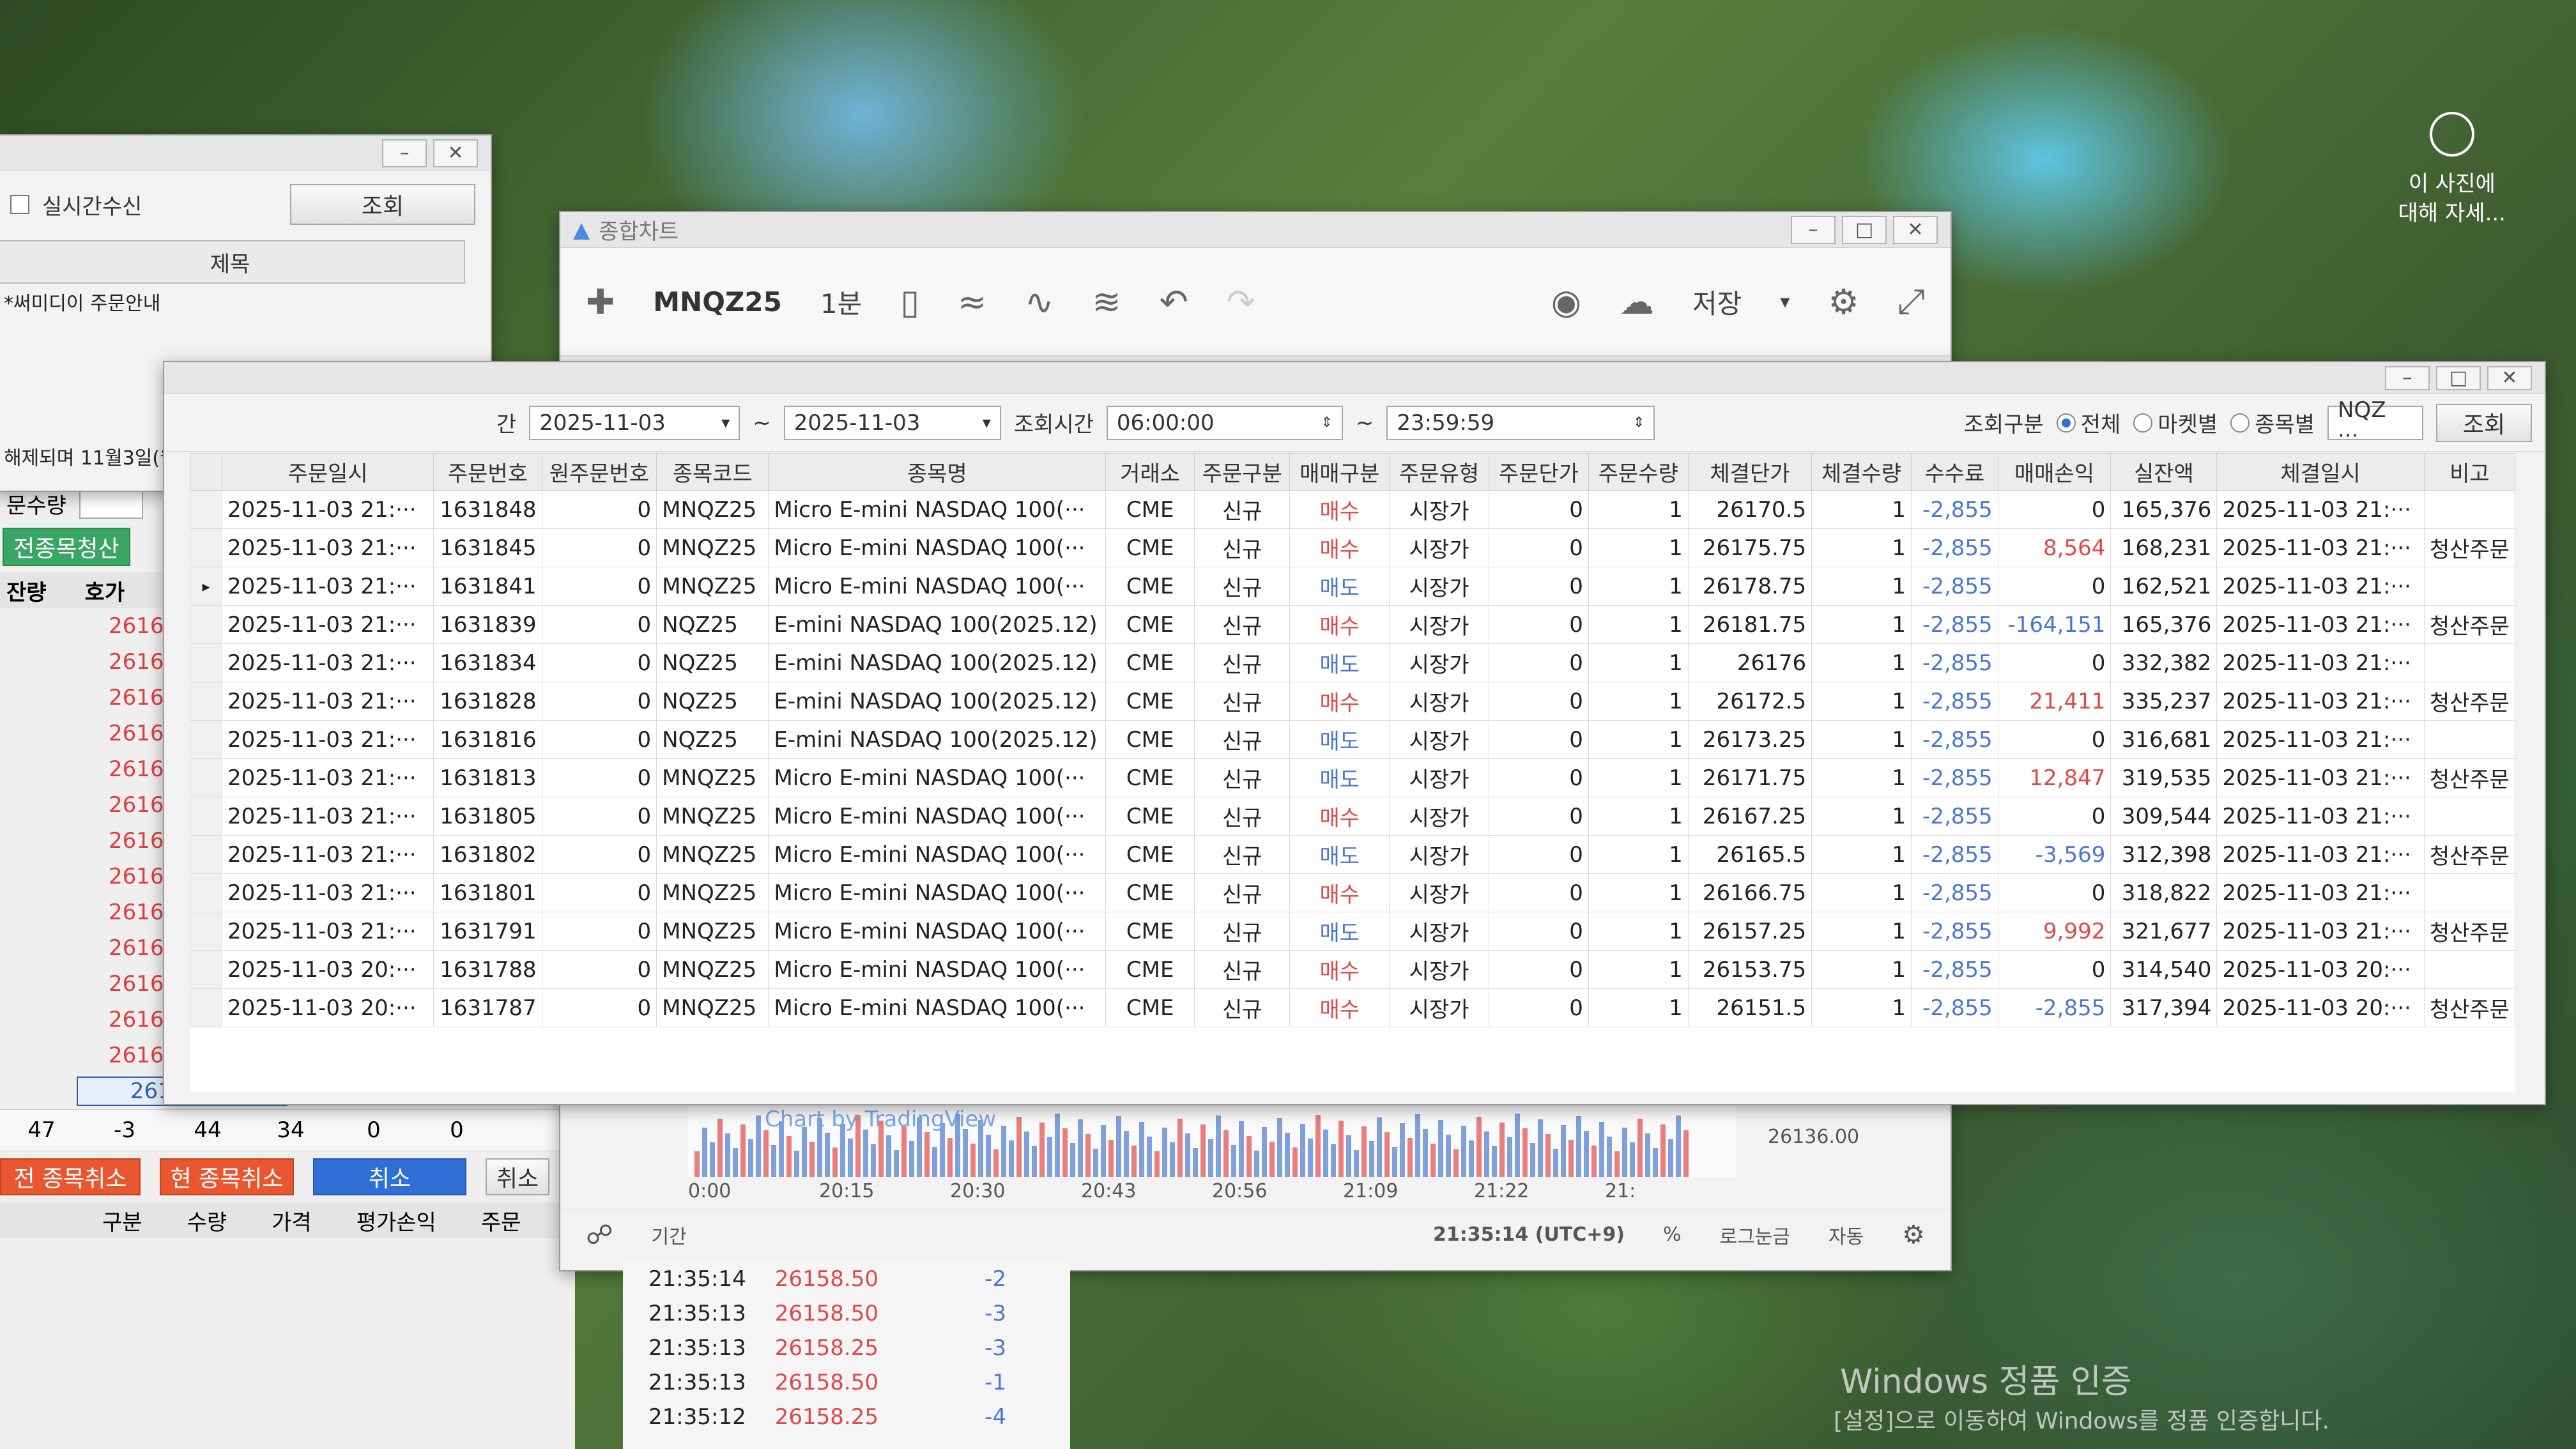  I want to click on radio-all: 전체, so click(2088, 422).